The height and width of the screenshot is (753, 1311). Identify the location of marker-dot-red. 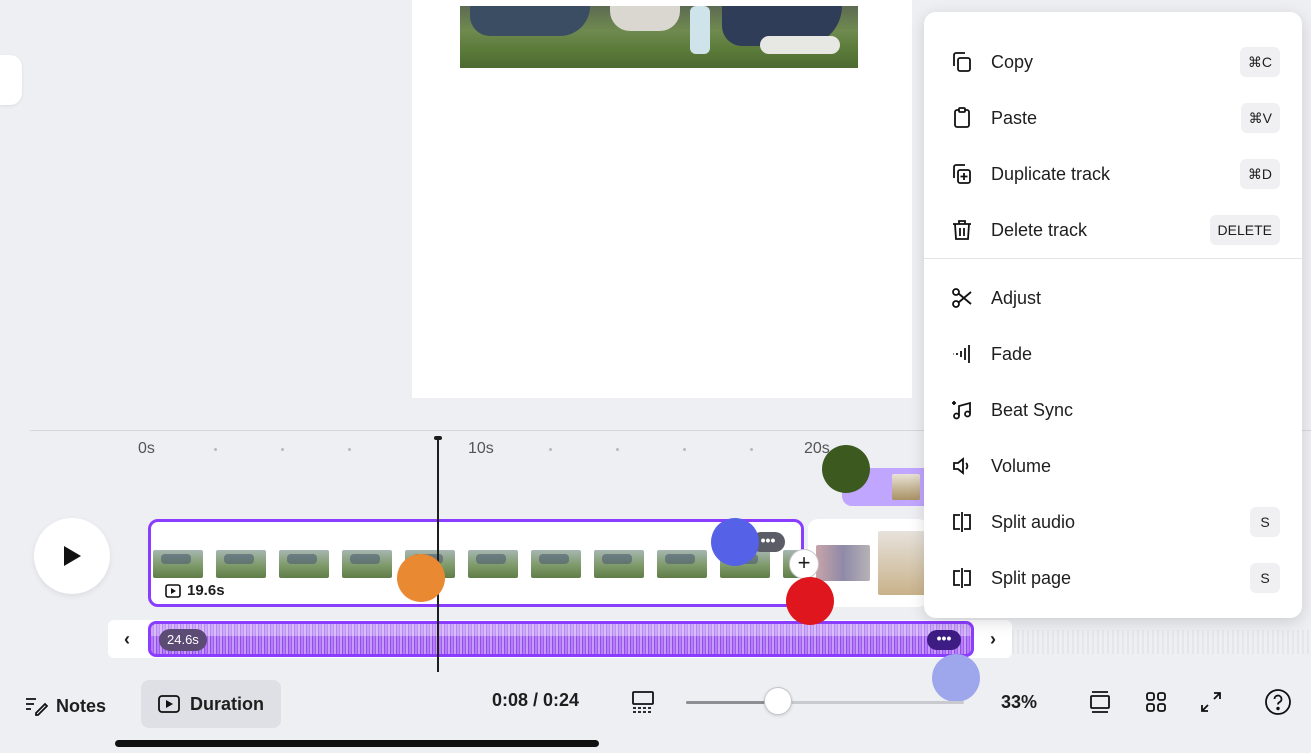
(810, 601).